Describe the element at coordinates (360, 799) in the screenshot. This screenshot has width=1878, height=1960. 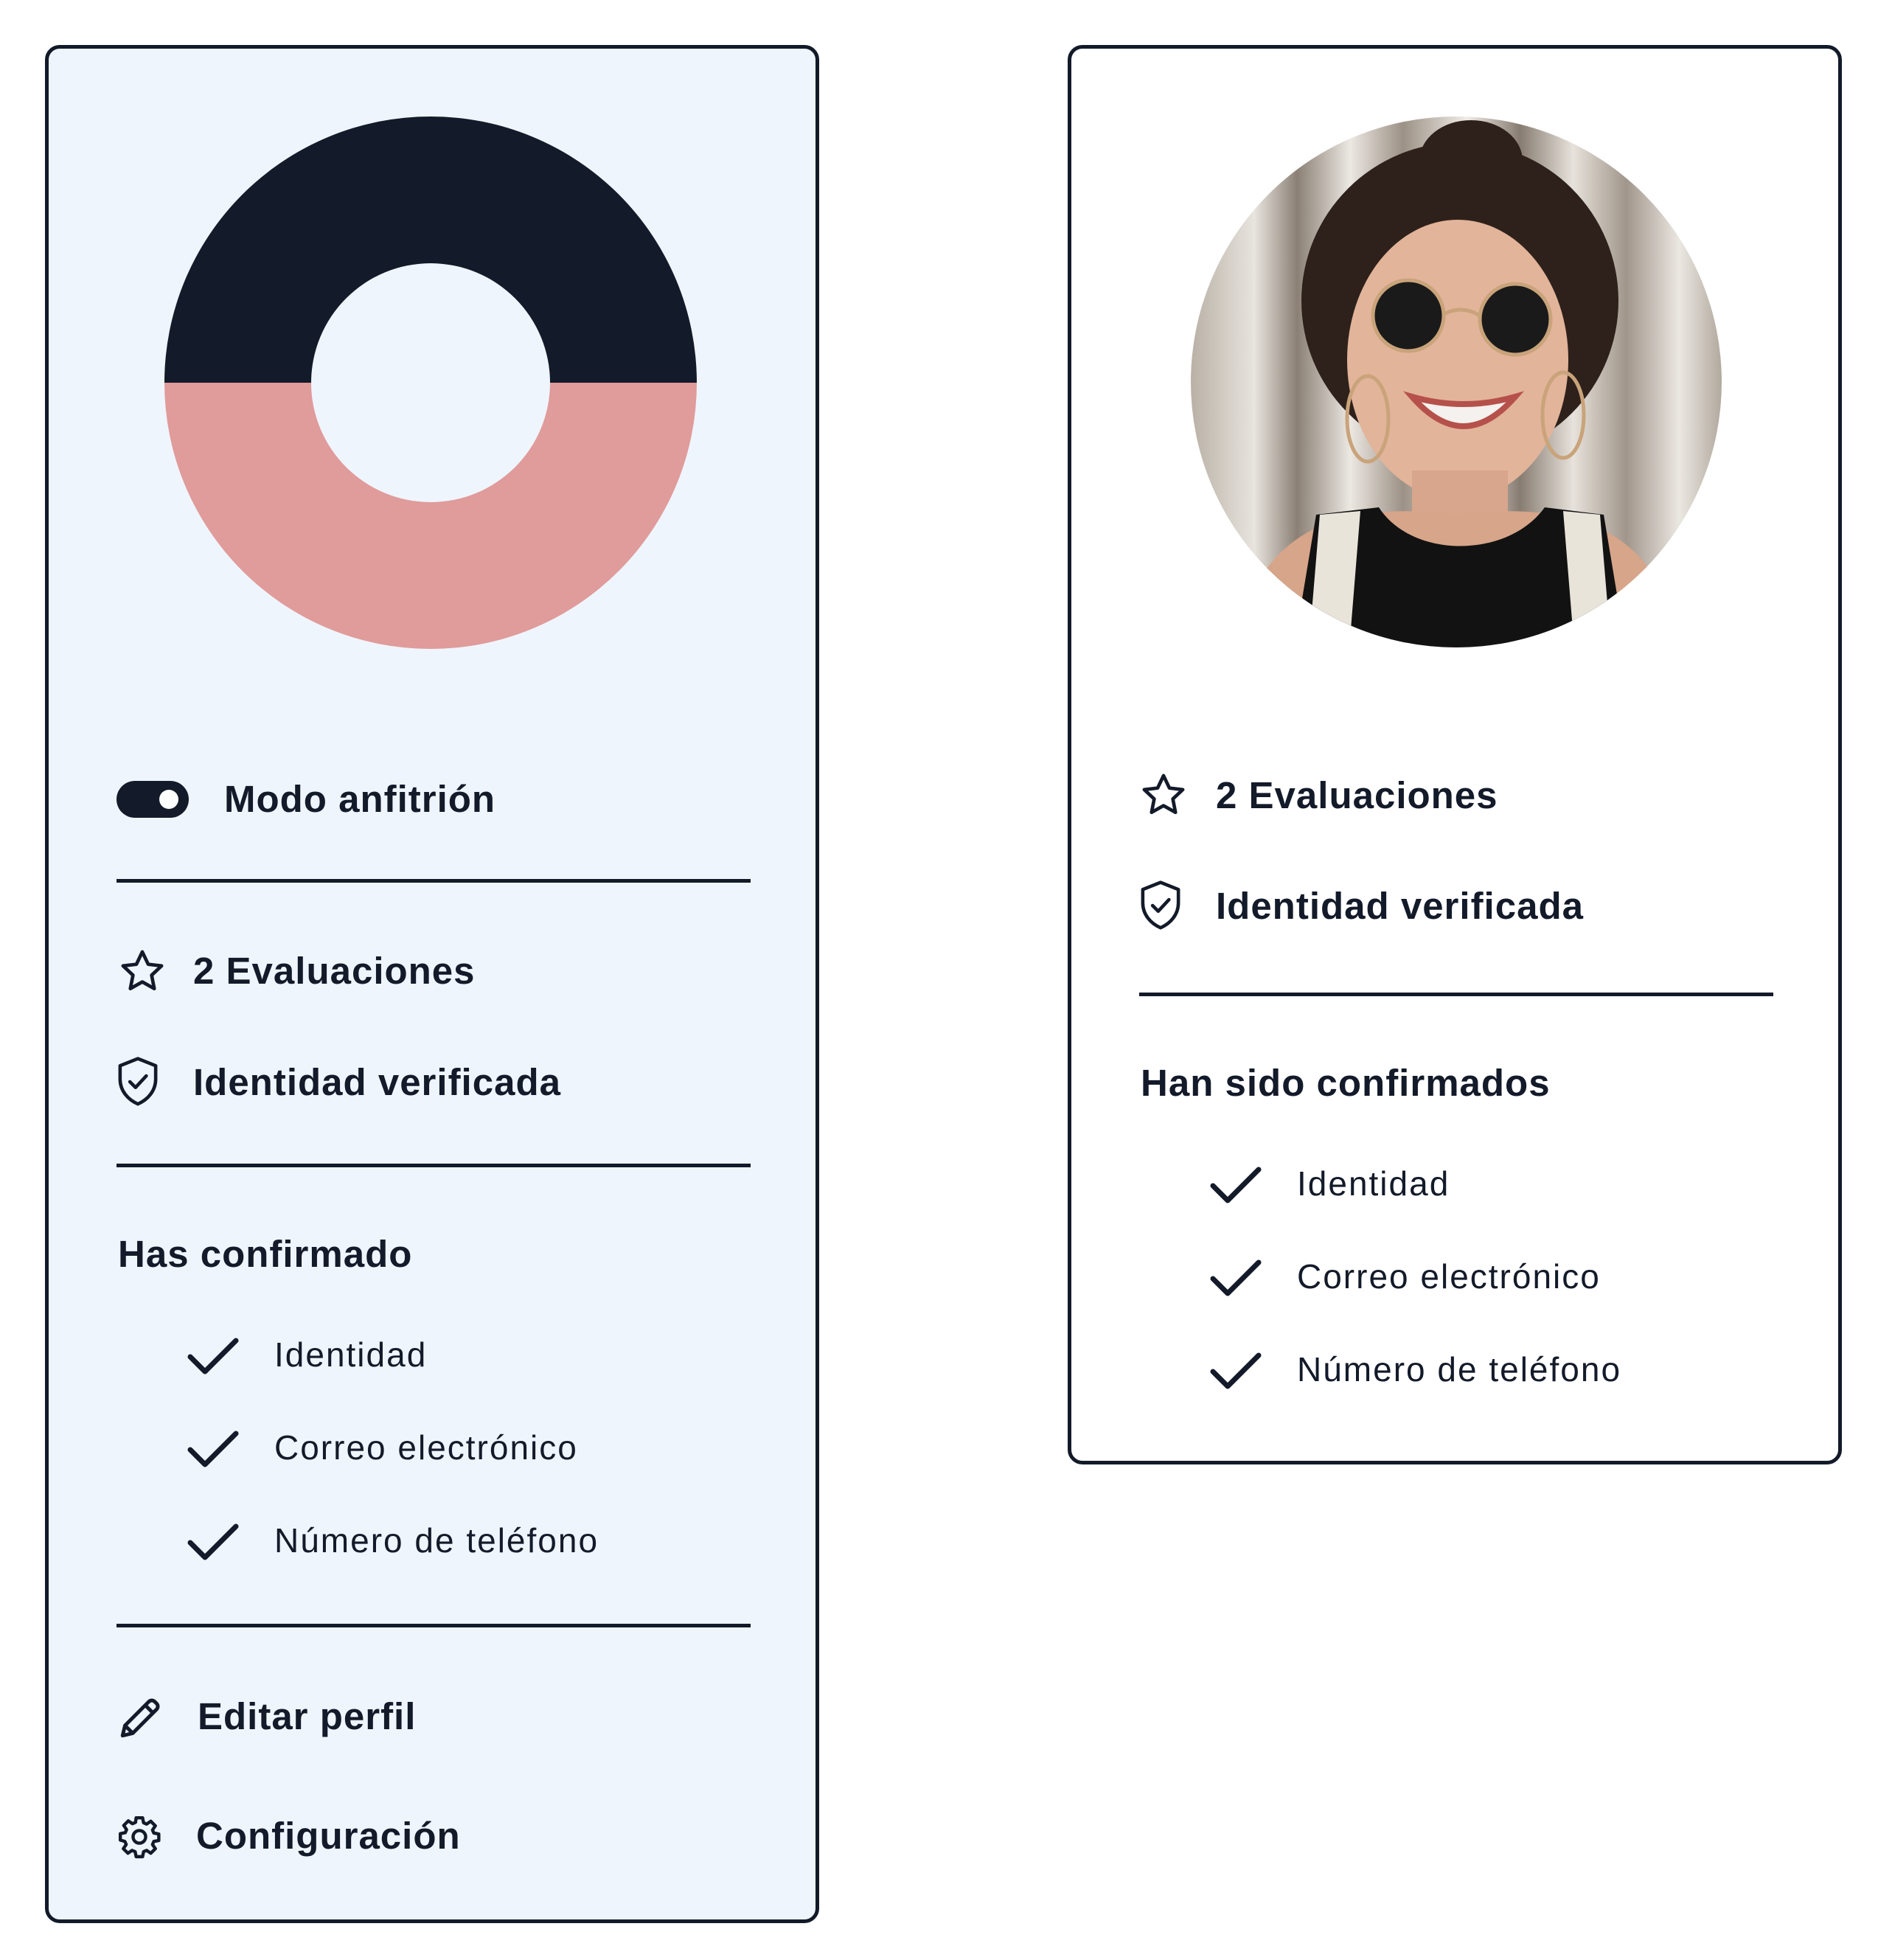
I see `host-mode-label: Modo anfitrión` at that location.